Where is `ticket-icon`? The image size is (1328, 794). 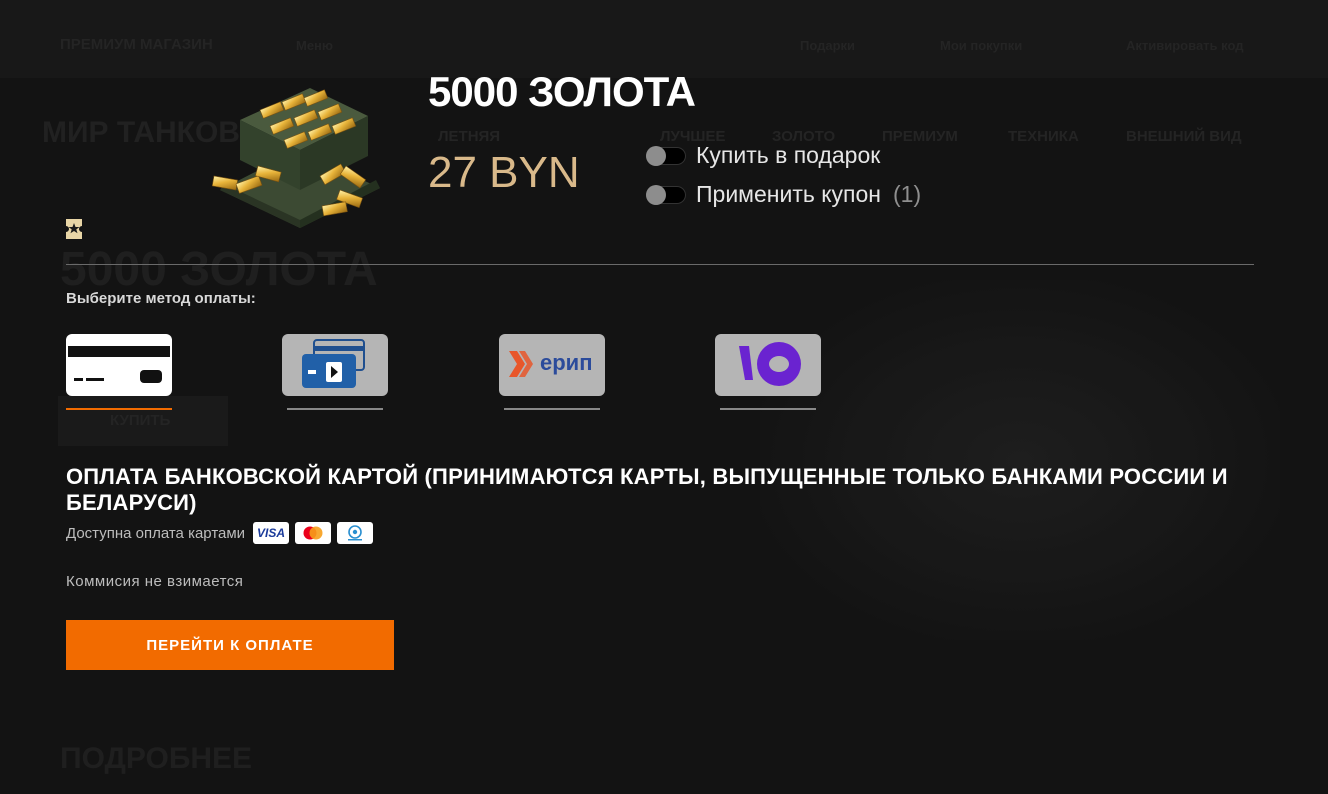
ticket-icon is located at coordinates (74, 229).